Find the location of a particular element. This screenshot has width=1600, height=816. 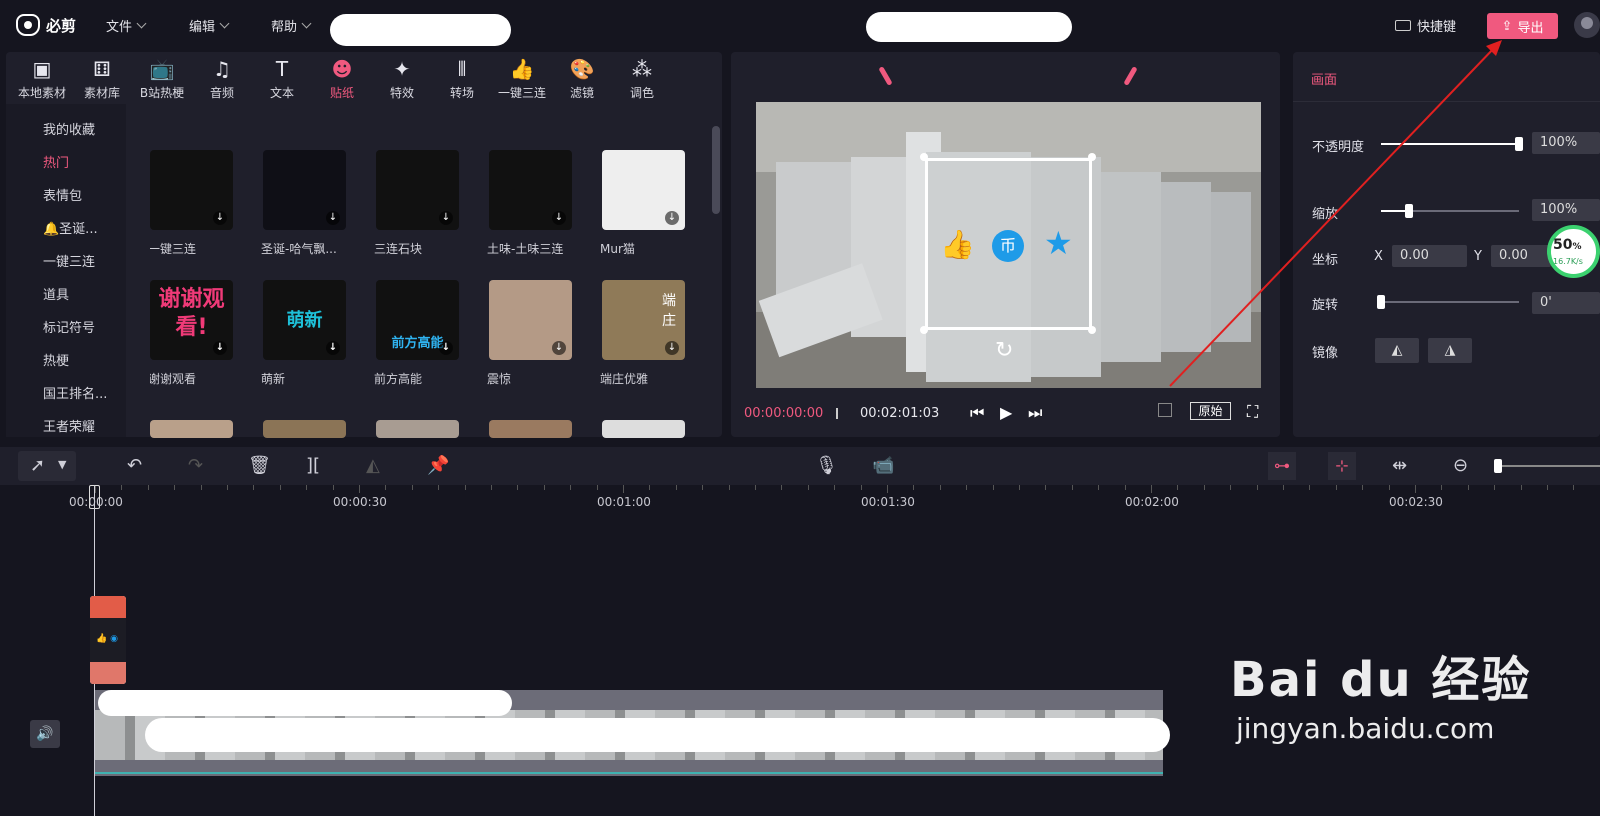

zoom-slider-knob is located at coordinates (1498, 466).